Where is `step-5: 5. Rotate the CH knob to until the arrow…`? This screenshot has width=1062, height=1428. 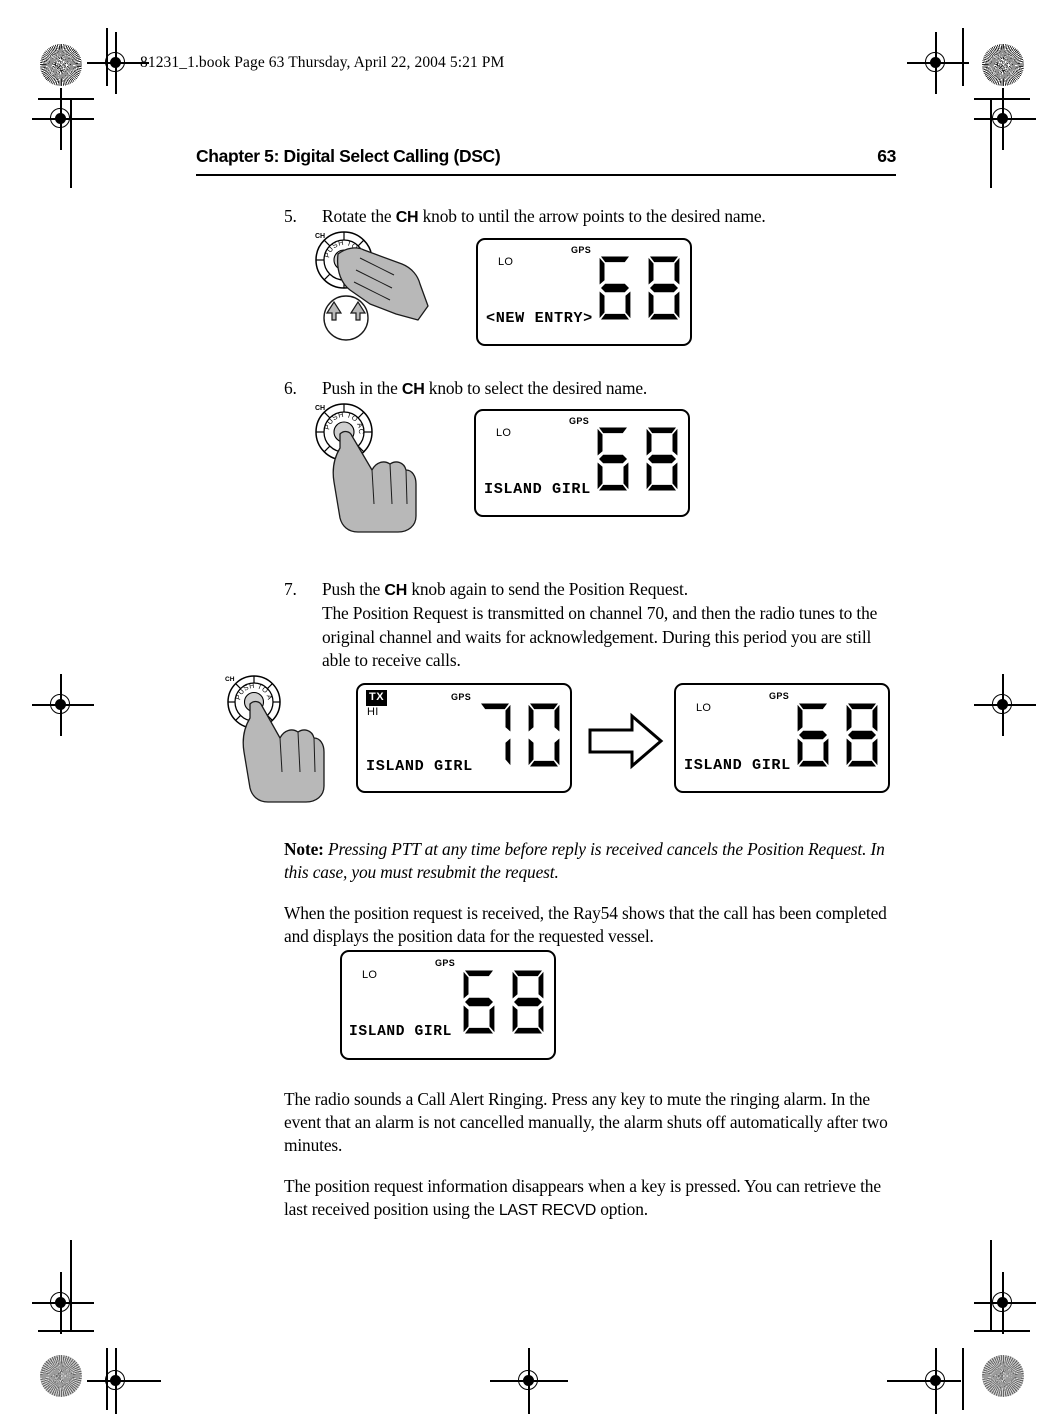
step-5: 5. Rotate the CH knob to until the arrow… is located at coordinates (591, 217).